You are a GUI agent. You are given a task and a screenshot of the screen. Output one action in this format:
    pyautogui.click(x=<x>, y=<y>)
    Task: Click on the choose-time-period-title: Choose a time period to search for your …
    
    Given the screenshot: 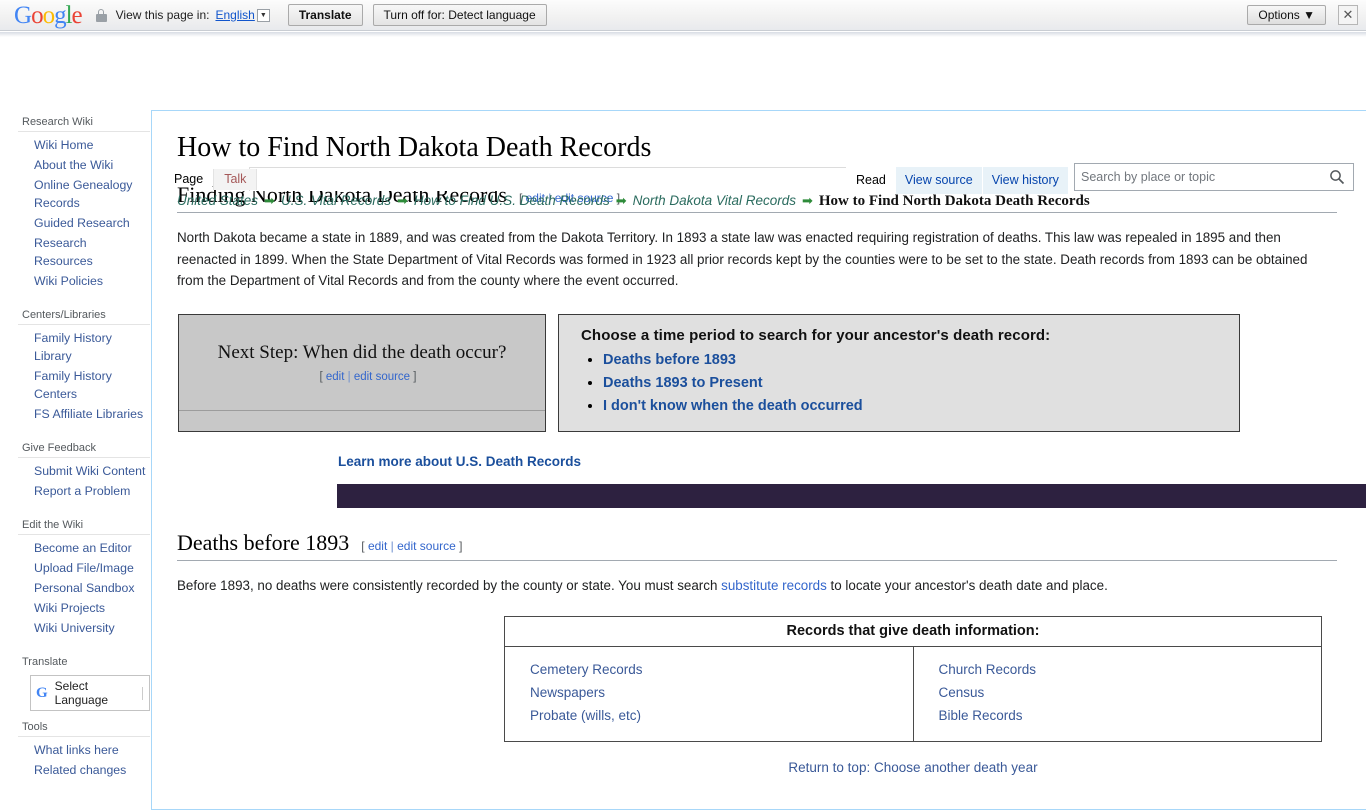 What is the action you would take?
    pyautogui.click(x=816, y=335)
    